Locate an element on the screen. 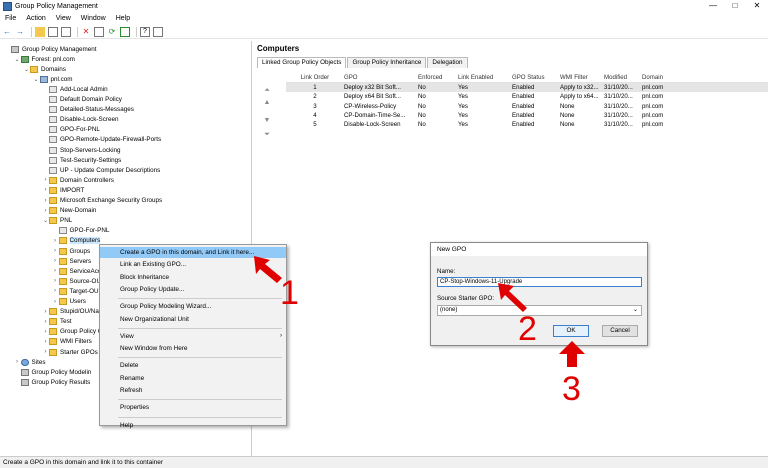  copy-icon is located at coordinates (66, 31).